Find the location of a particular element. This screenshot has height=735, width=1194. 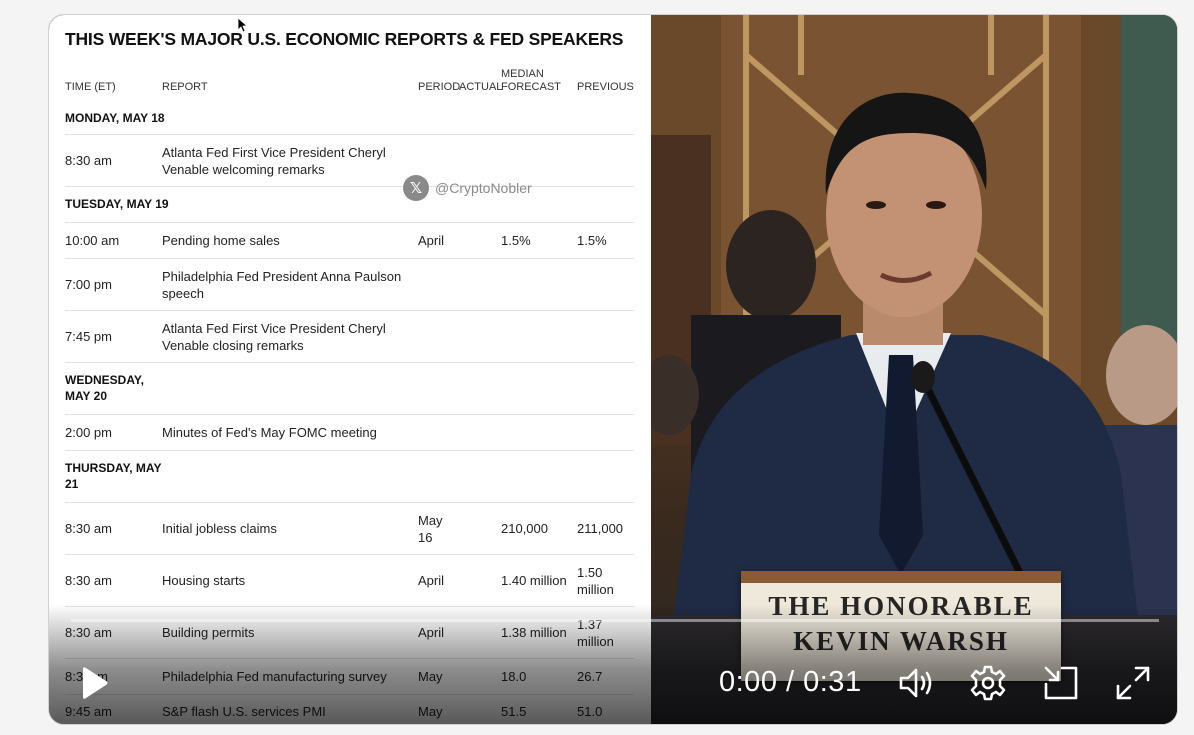

row-previous: 51.0 is located at coordinates (590, 711).